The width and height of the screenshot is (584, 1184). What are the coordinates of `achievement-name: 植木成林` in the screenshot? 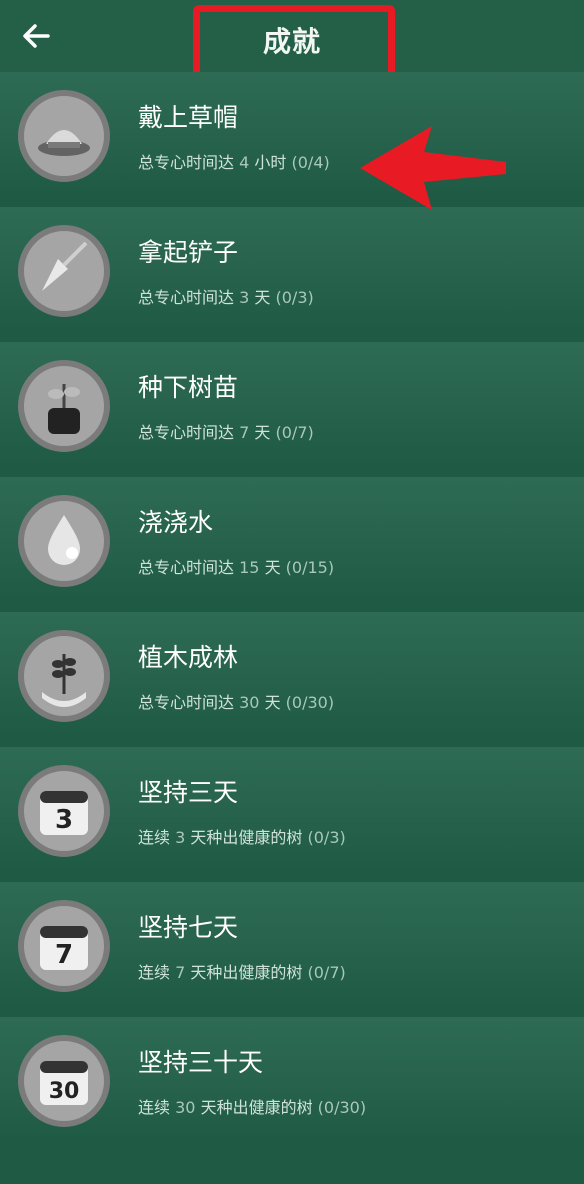 It's located at (188, 657).